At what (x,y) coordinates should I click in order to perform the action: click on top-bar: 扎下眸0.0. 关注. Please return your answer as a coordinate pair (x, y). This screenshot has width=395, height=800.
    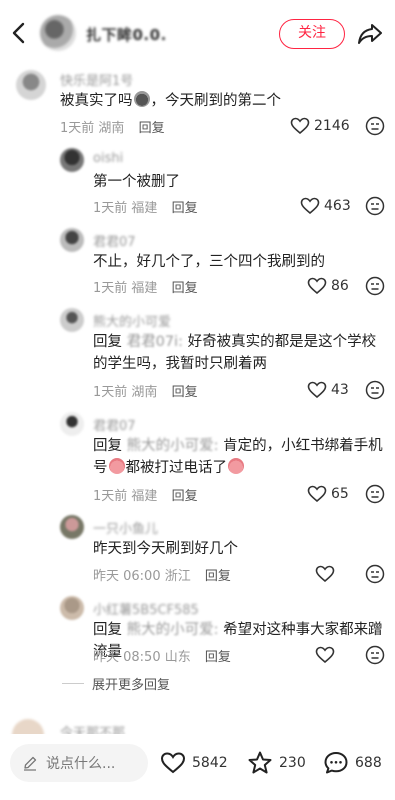
    Looking at the image, I should click on (197, 31).